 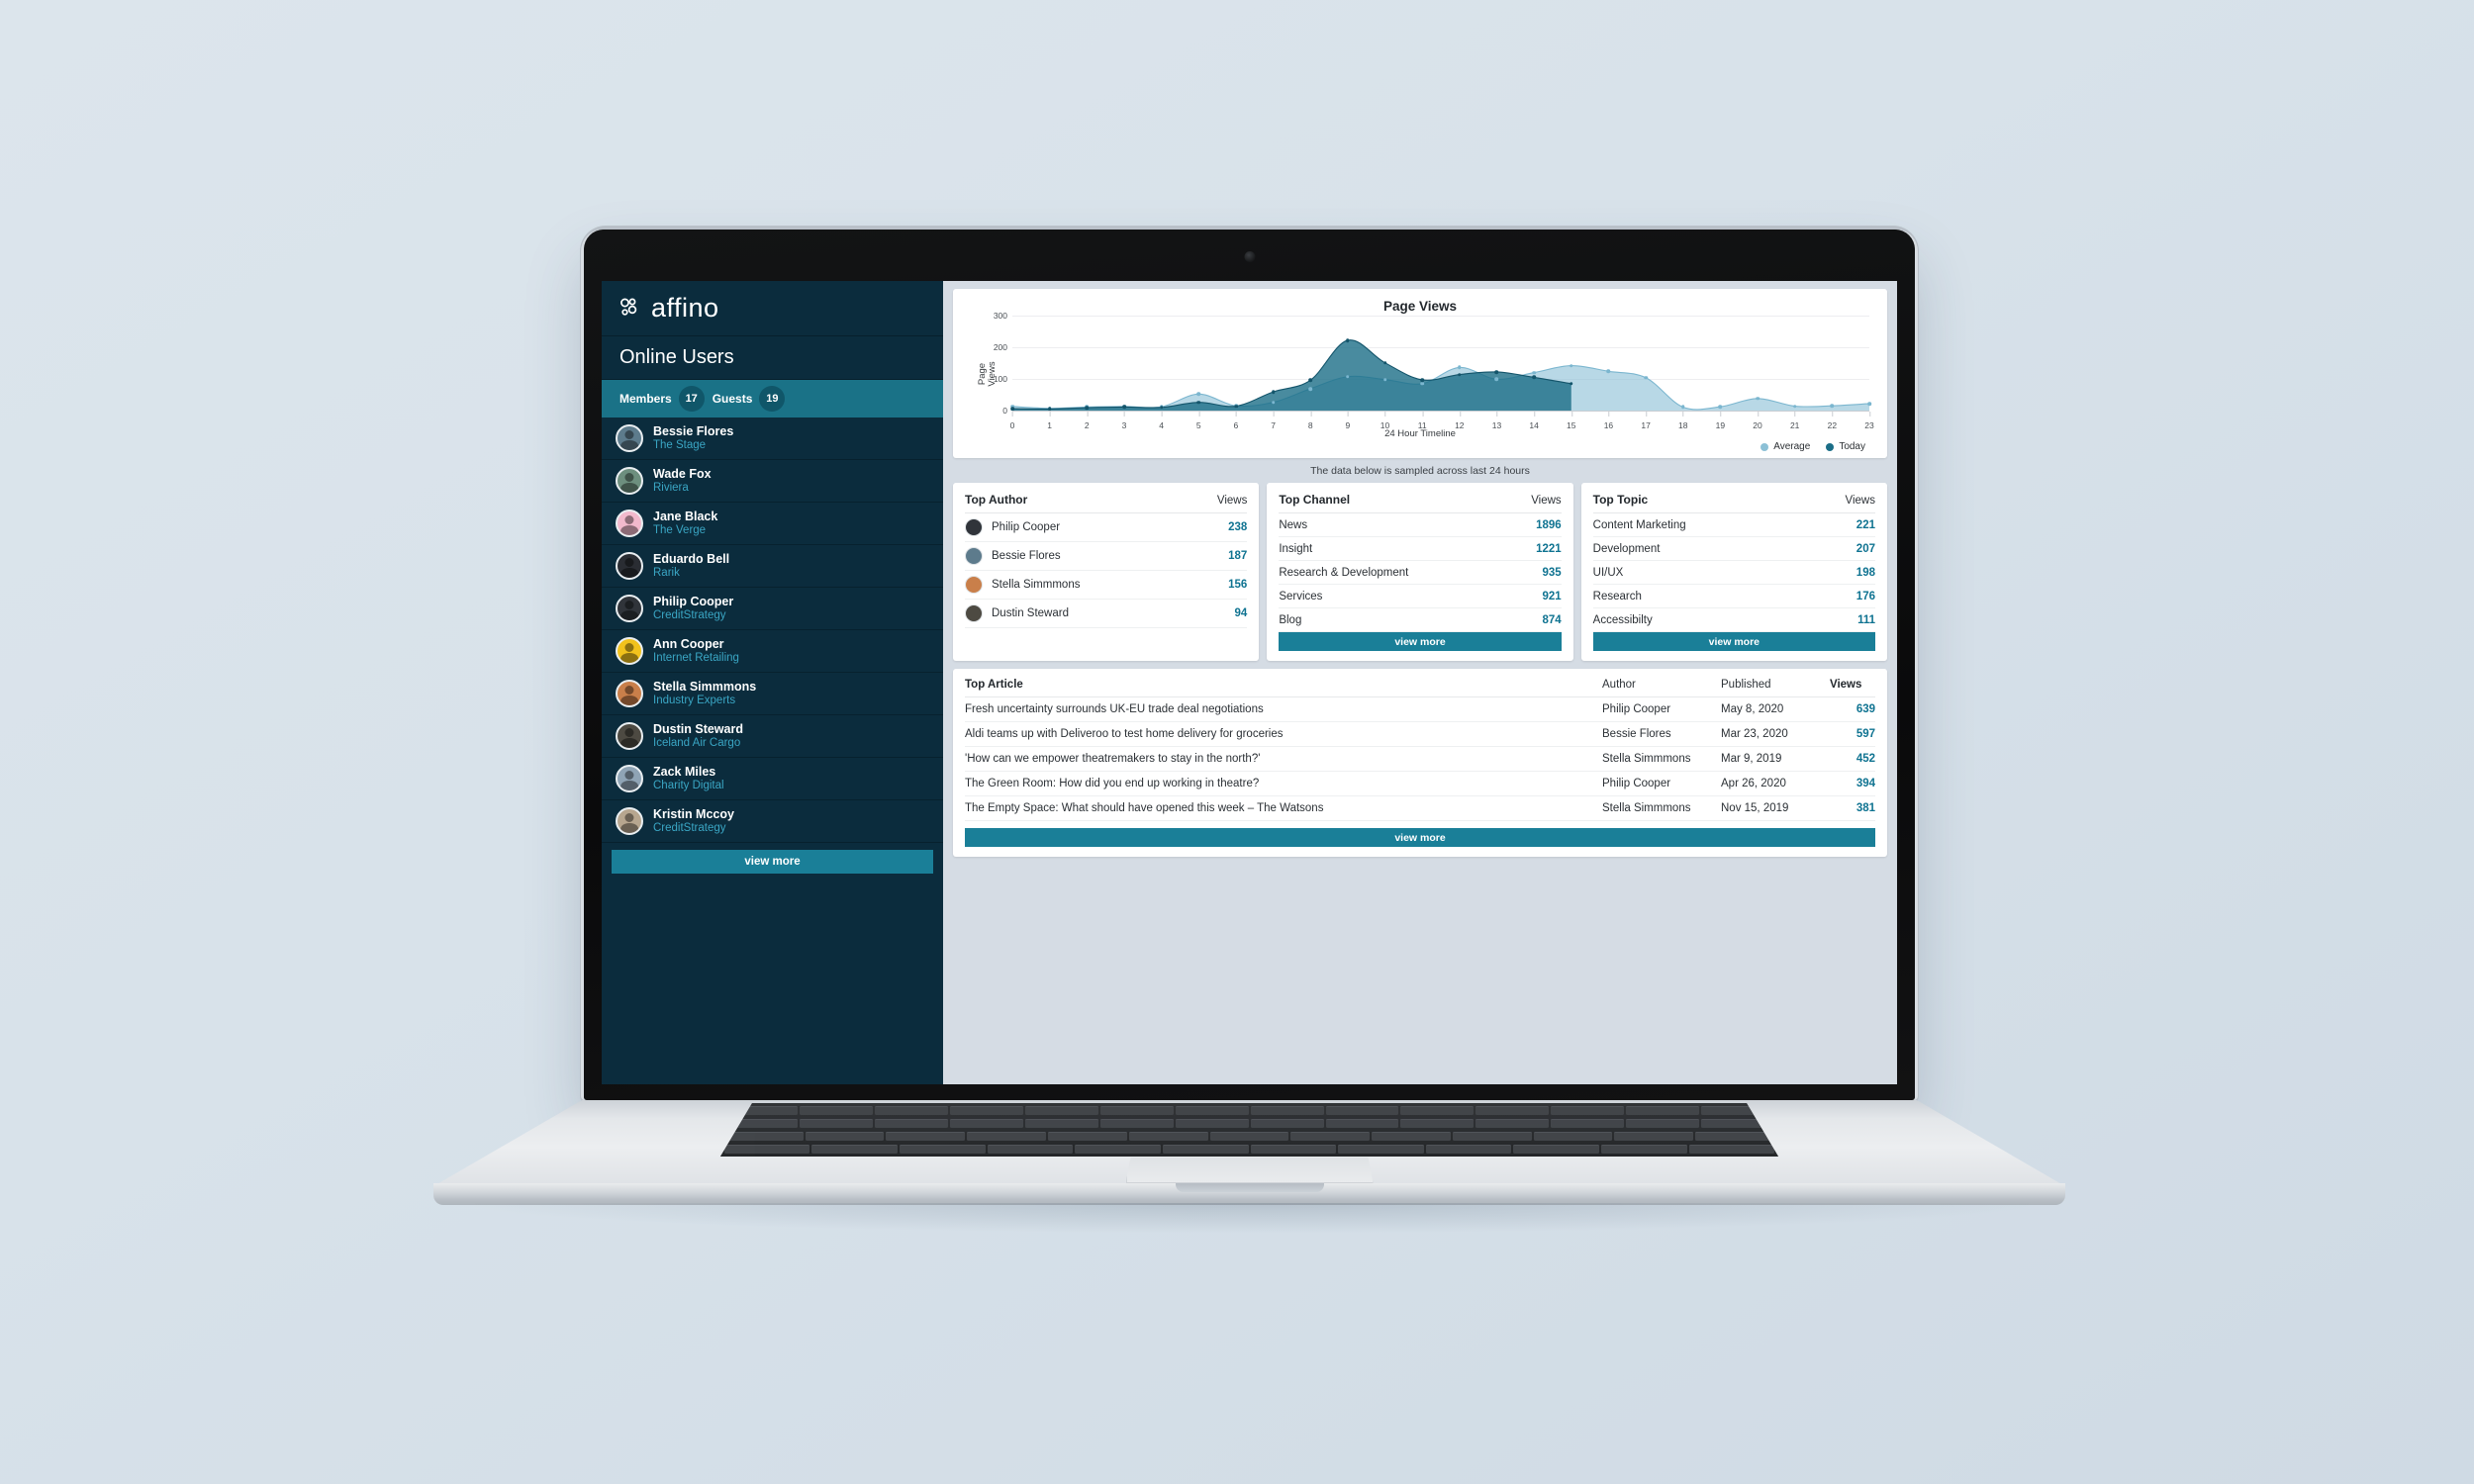 I want to click on stat-row: News 1896, so click(x=1420, y=525).